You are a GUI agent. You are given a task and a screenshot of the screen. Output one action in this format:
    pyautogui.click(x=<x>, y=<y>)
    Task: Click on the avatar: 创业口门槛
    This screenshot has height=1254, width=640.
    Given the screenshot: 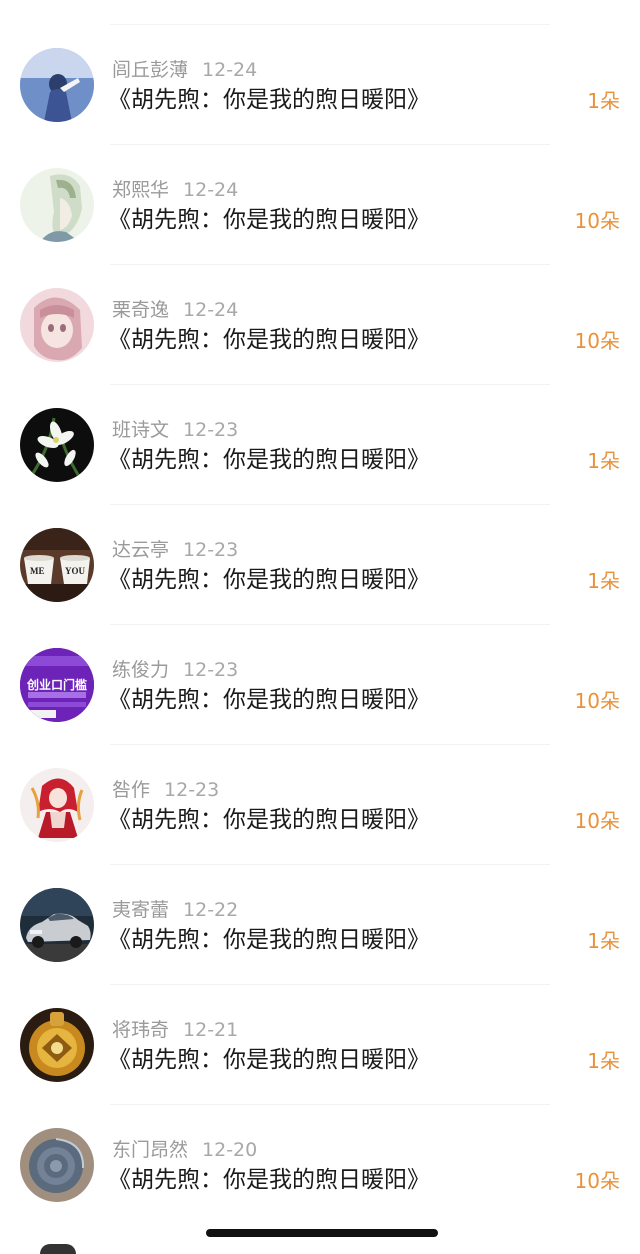 What is the action you would take?
    pyautogui.click(x=57, y=685)
    